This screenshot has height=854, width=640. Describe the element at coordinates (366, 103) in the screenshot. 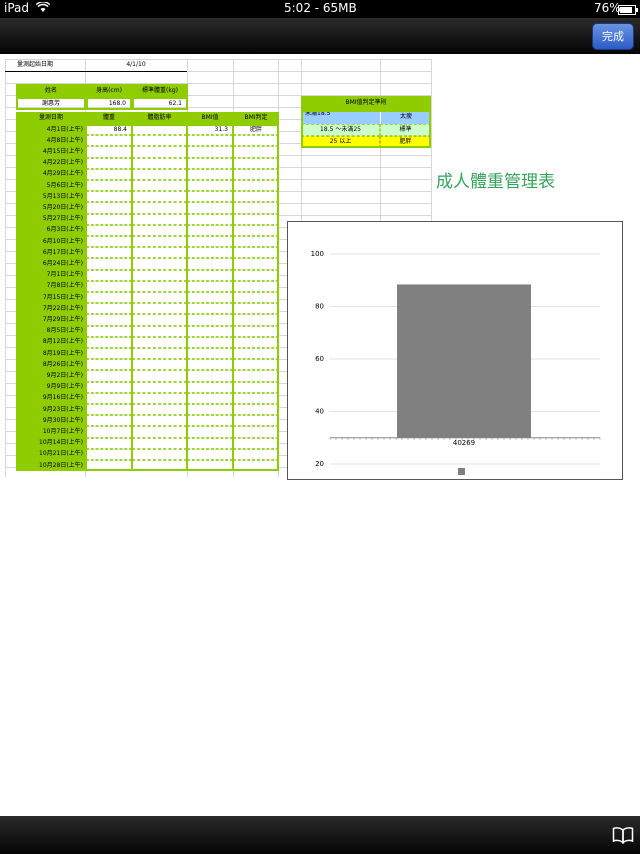

I see `bmi-criteria-title: BMI值判定準則` at that location.